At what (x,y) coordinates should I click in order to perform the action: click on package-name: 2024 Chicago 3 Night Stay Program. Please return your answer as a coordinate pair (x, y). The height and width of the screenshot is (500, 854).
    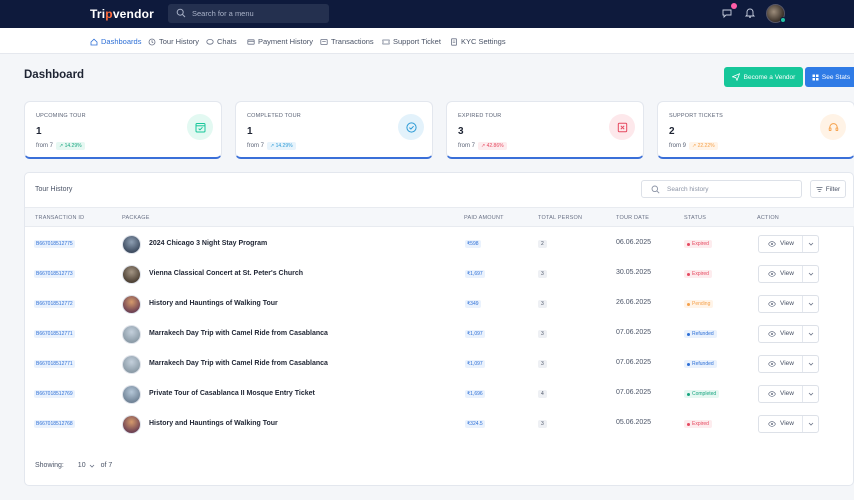
    Looking at the image, I should click on (208, 243).